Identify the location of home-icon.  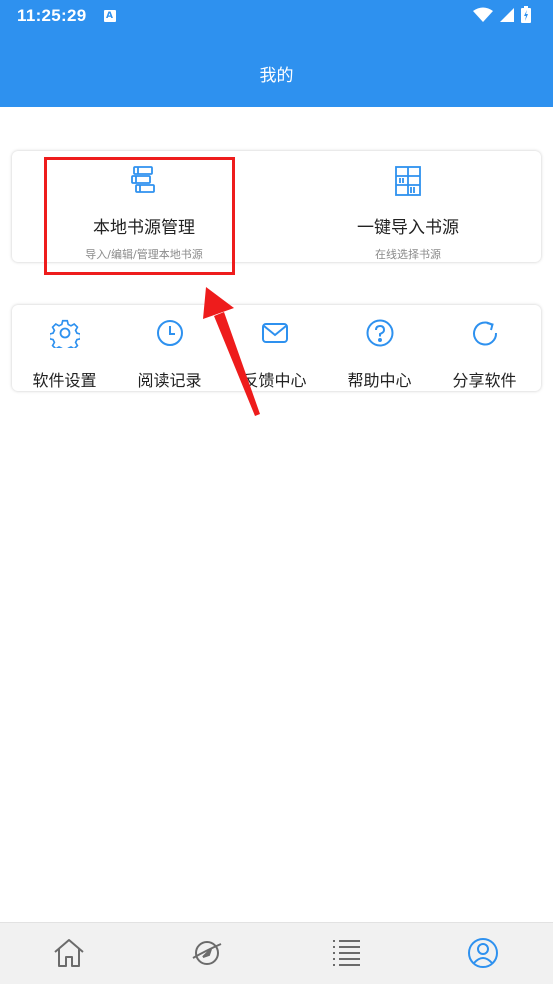
(69, 953).